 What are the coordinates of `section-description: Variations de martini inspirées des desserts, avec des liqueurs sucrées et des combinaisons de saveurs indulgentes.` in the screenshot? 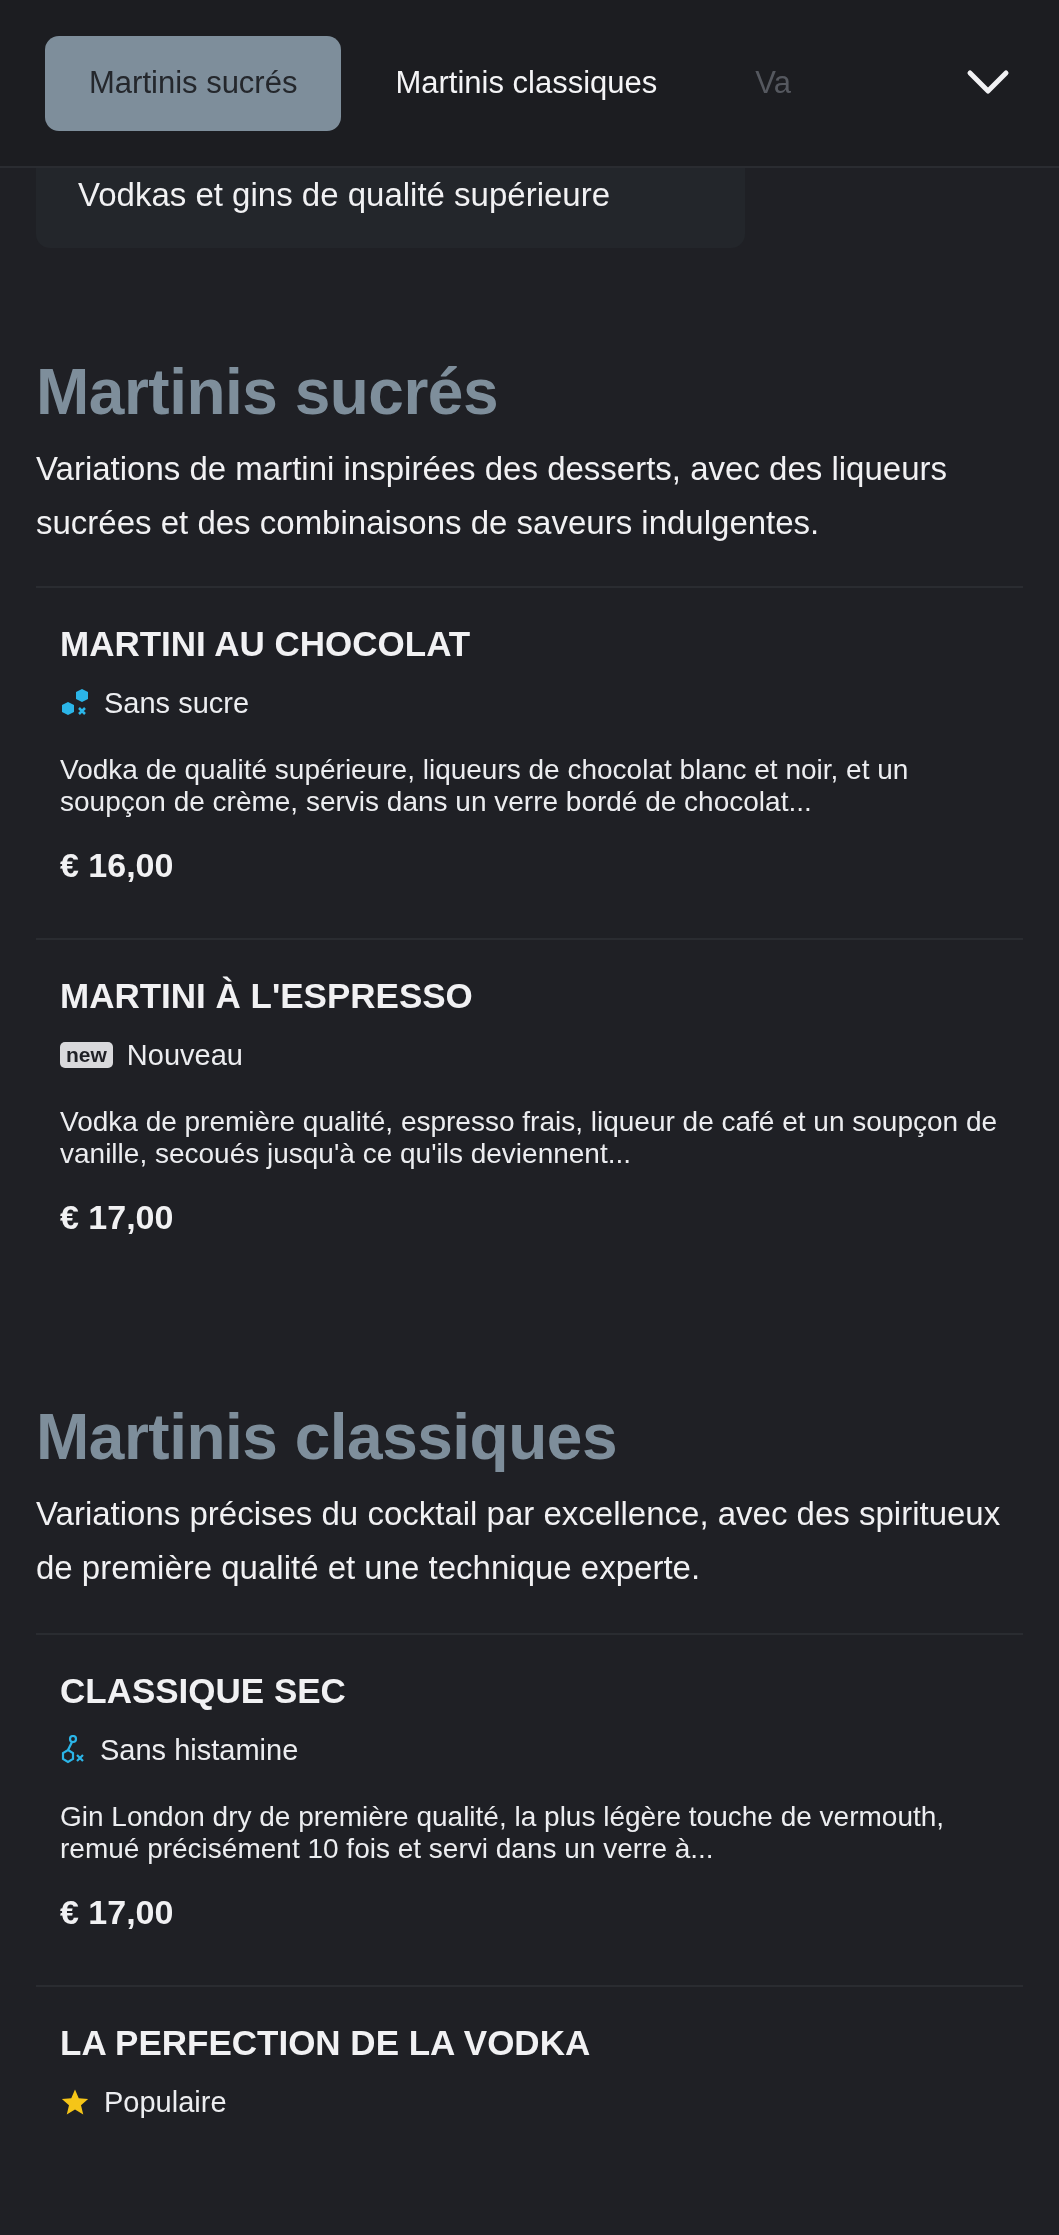 It's located at (492, 496).